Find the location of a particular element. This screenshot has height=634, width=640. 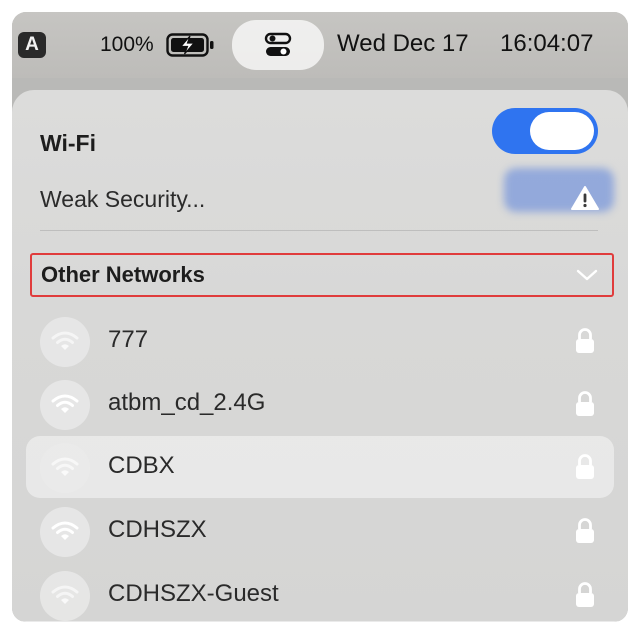

network-name: CDBX is located at coordinates (141, 465).